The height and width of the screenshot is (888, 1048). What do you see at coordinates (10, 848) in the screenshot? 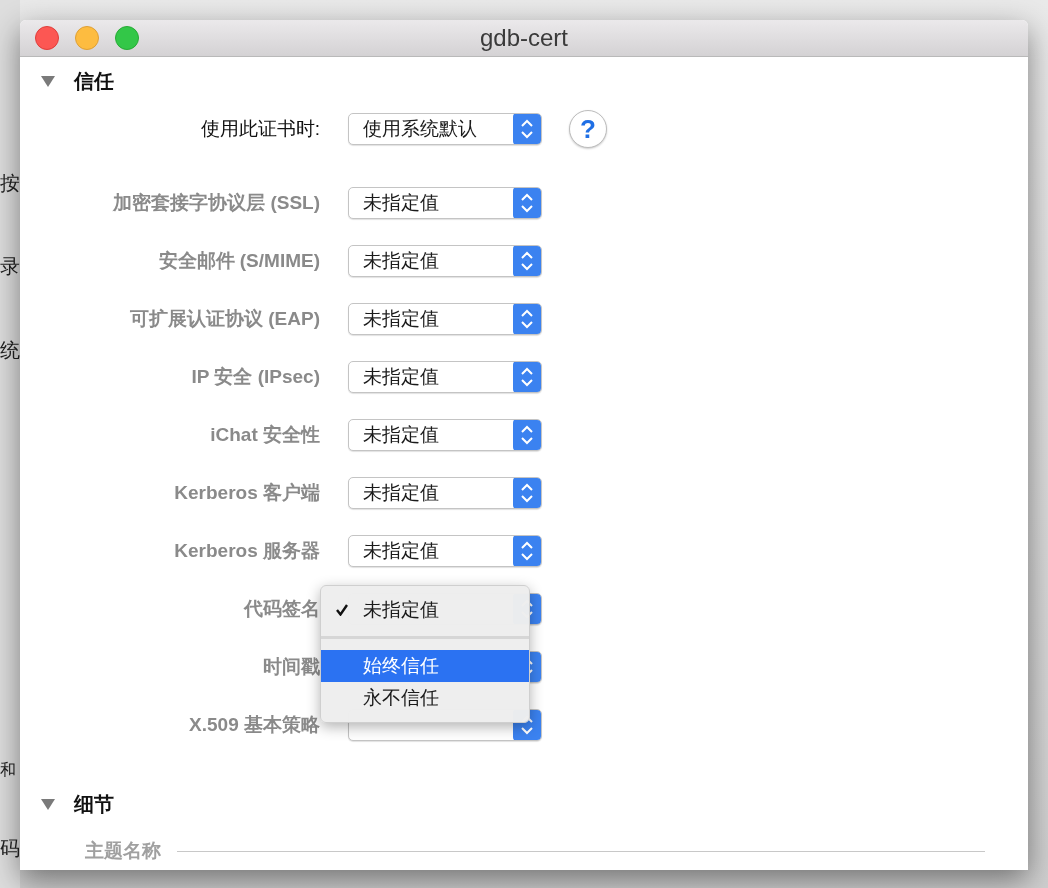
I see `background-text: 码` at bounding box center [10, 848].